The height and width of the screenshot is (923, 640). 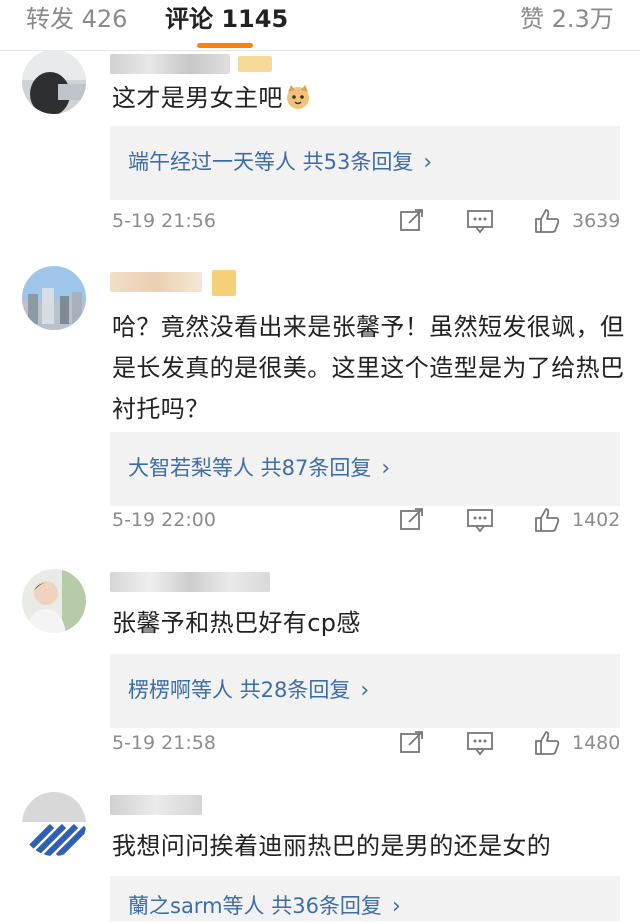 I want to click on tab-comments: 评论 1145, so click(x=226, y=19).